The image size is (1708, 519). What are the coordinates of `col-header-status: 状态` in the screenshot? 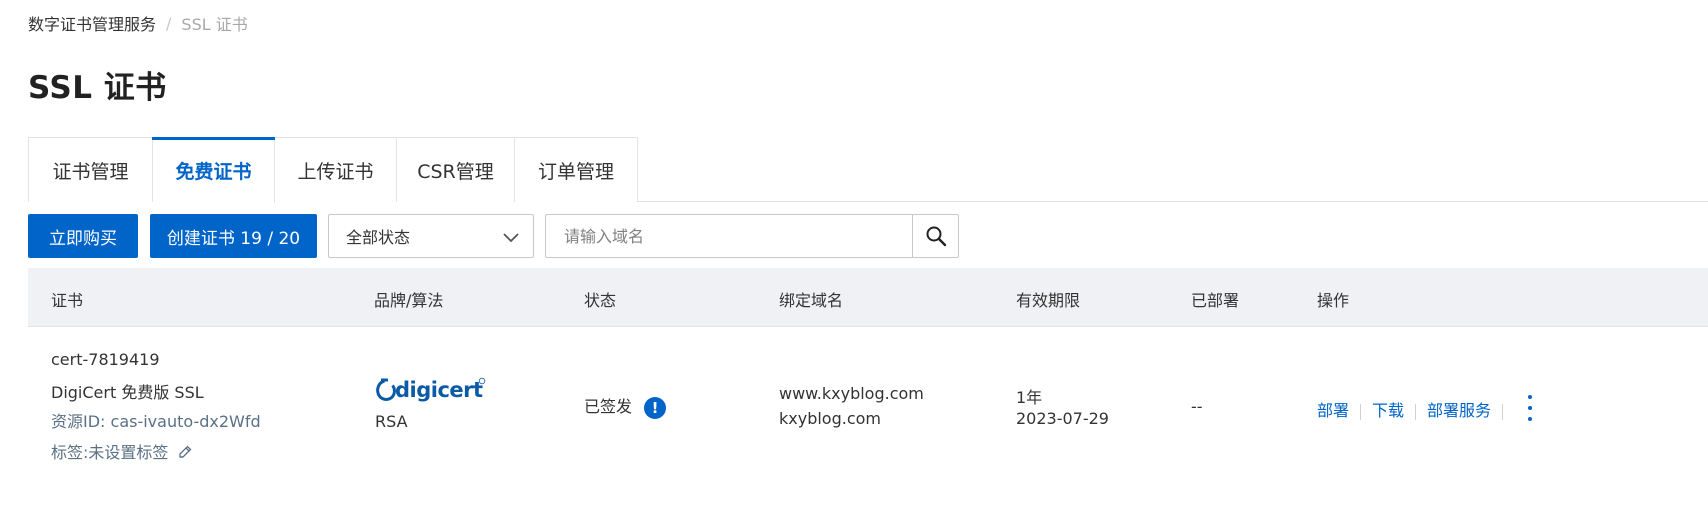 It's located at (600, 300).